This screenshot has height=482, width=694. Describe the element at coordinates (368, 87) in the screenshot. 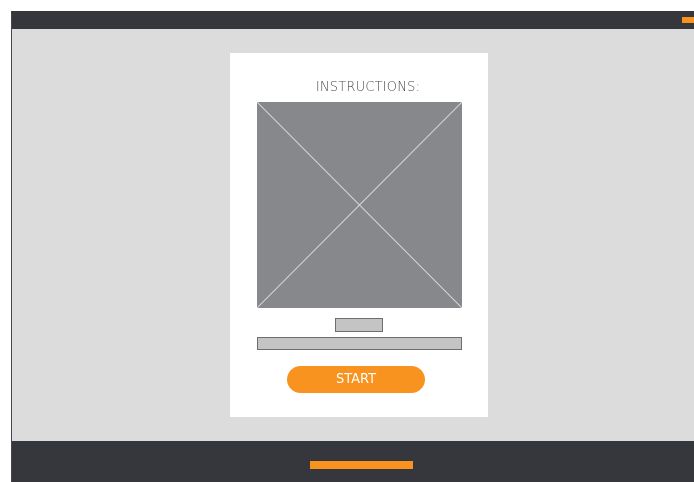

I see `instructions-title: INSTRUCTIONS:` at that location.